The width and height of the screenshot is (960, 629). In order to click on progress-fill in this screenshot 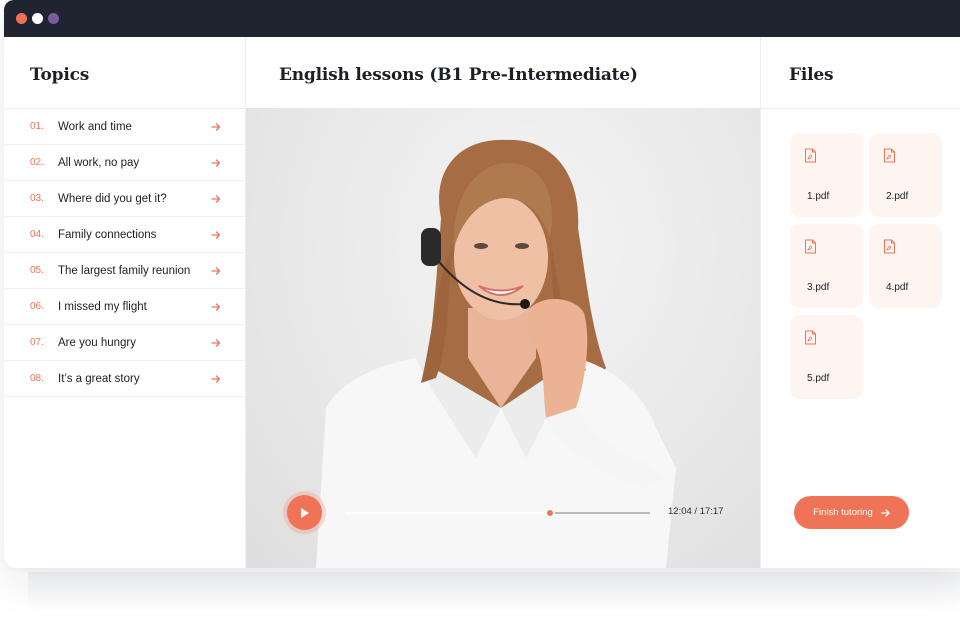, I will do `click(448, 513)`.